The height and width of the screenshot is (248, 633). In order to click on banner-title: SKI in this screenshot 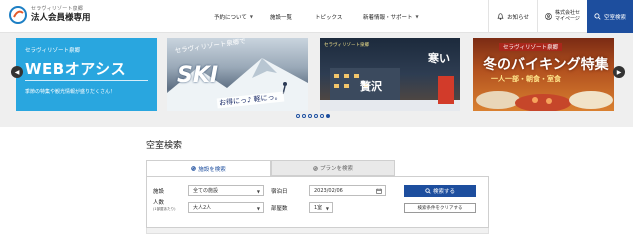, I will do `click(198, 75)`.